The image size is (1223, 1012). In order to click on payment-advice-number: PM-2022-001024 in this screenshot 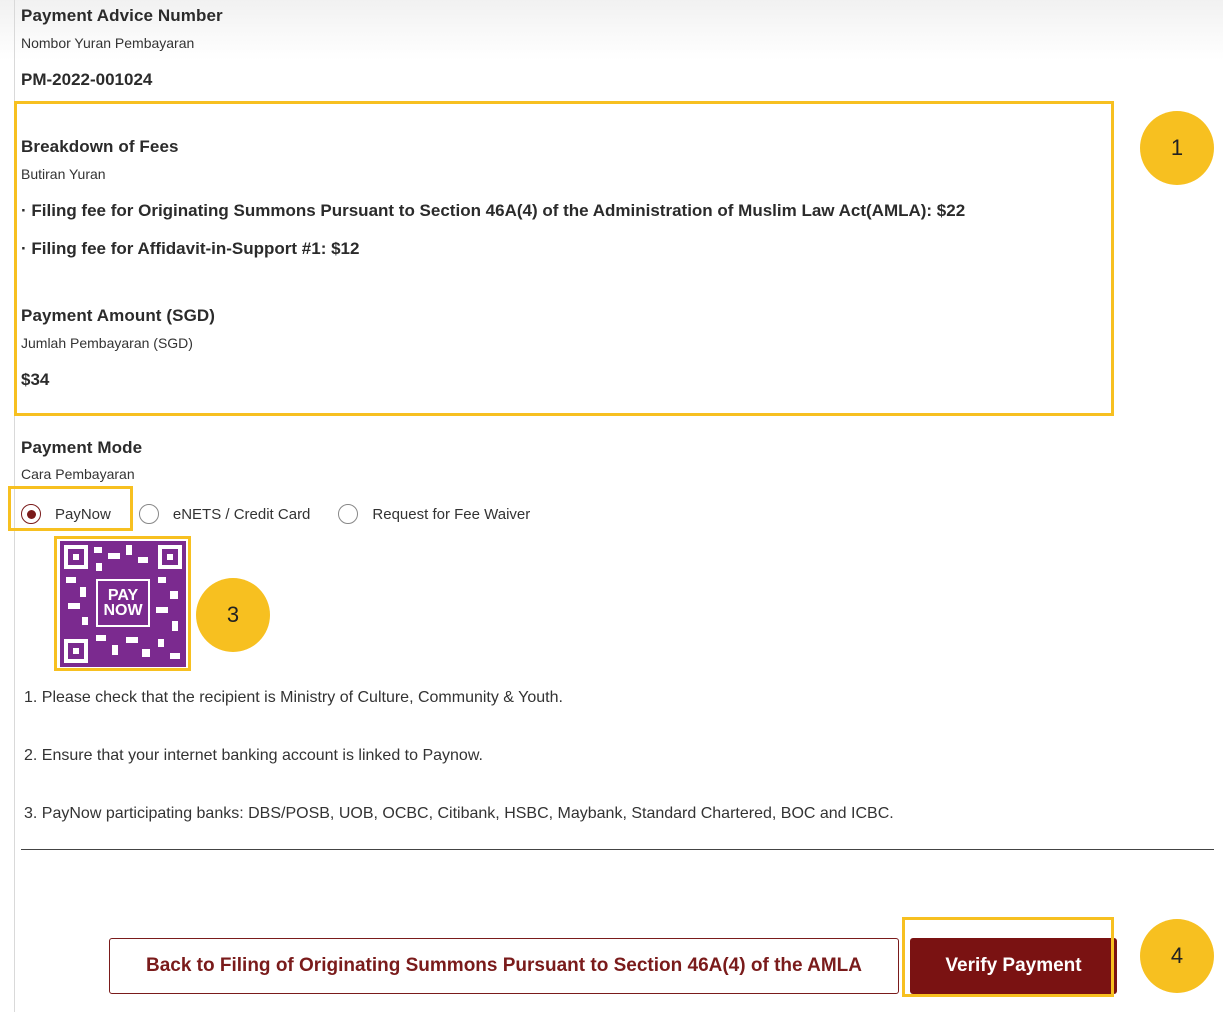, I will do `click(87, 79)`.